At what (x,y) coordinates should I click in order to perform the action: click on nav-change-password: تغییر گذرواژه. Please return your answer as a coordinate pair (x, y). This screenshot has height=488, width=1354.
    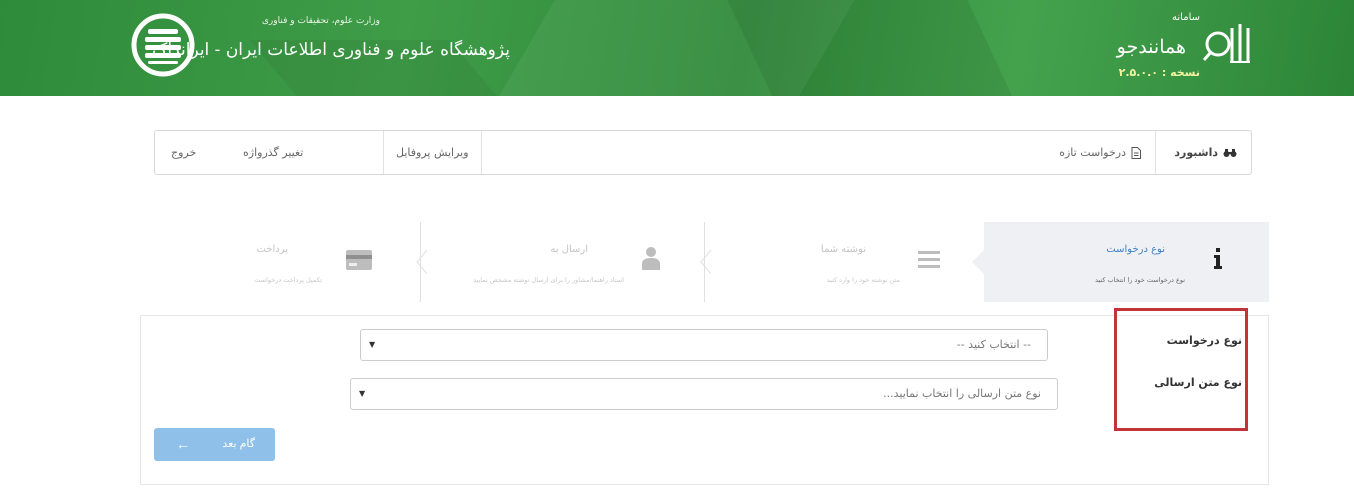
    Looking at the image, I should click on (273, 152).